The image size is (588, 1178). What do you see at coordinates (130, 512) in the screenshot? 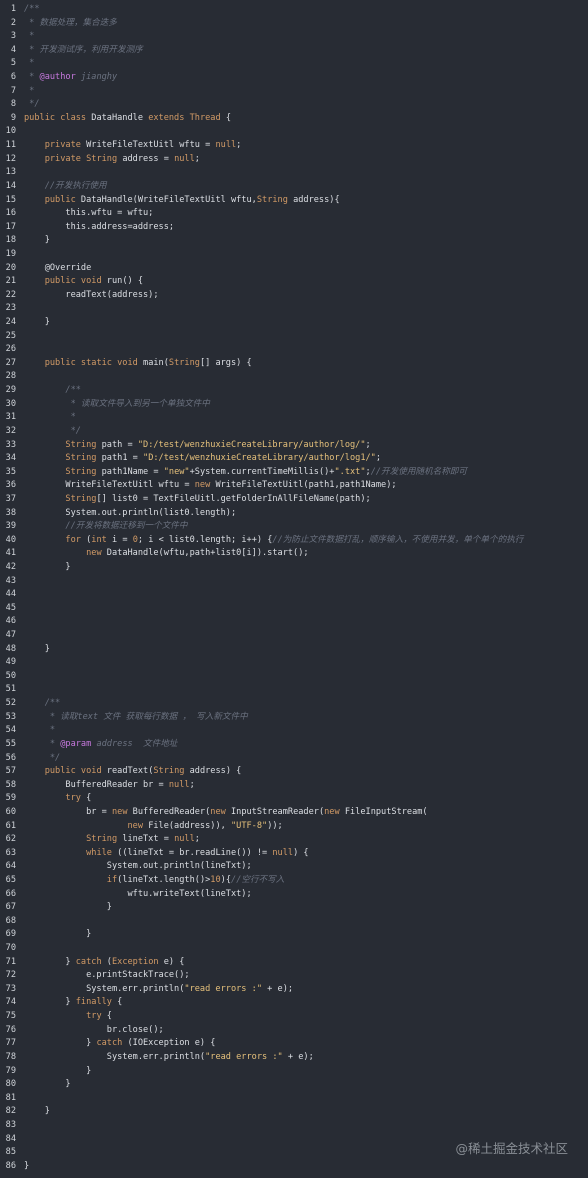
I see `code-token: System.out.println(list0.length);` at bounding box center [130, 512].